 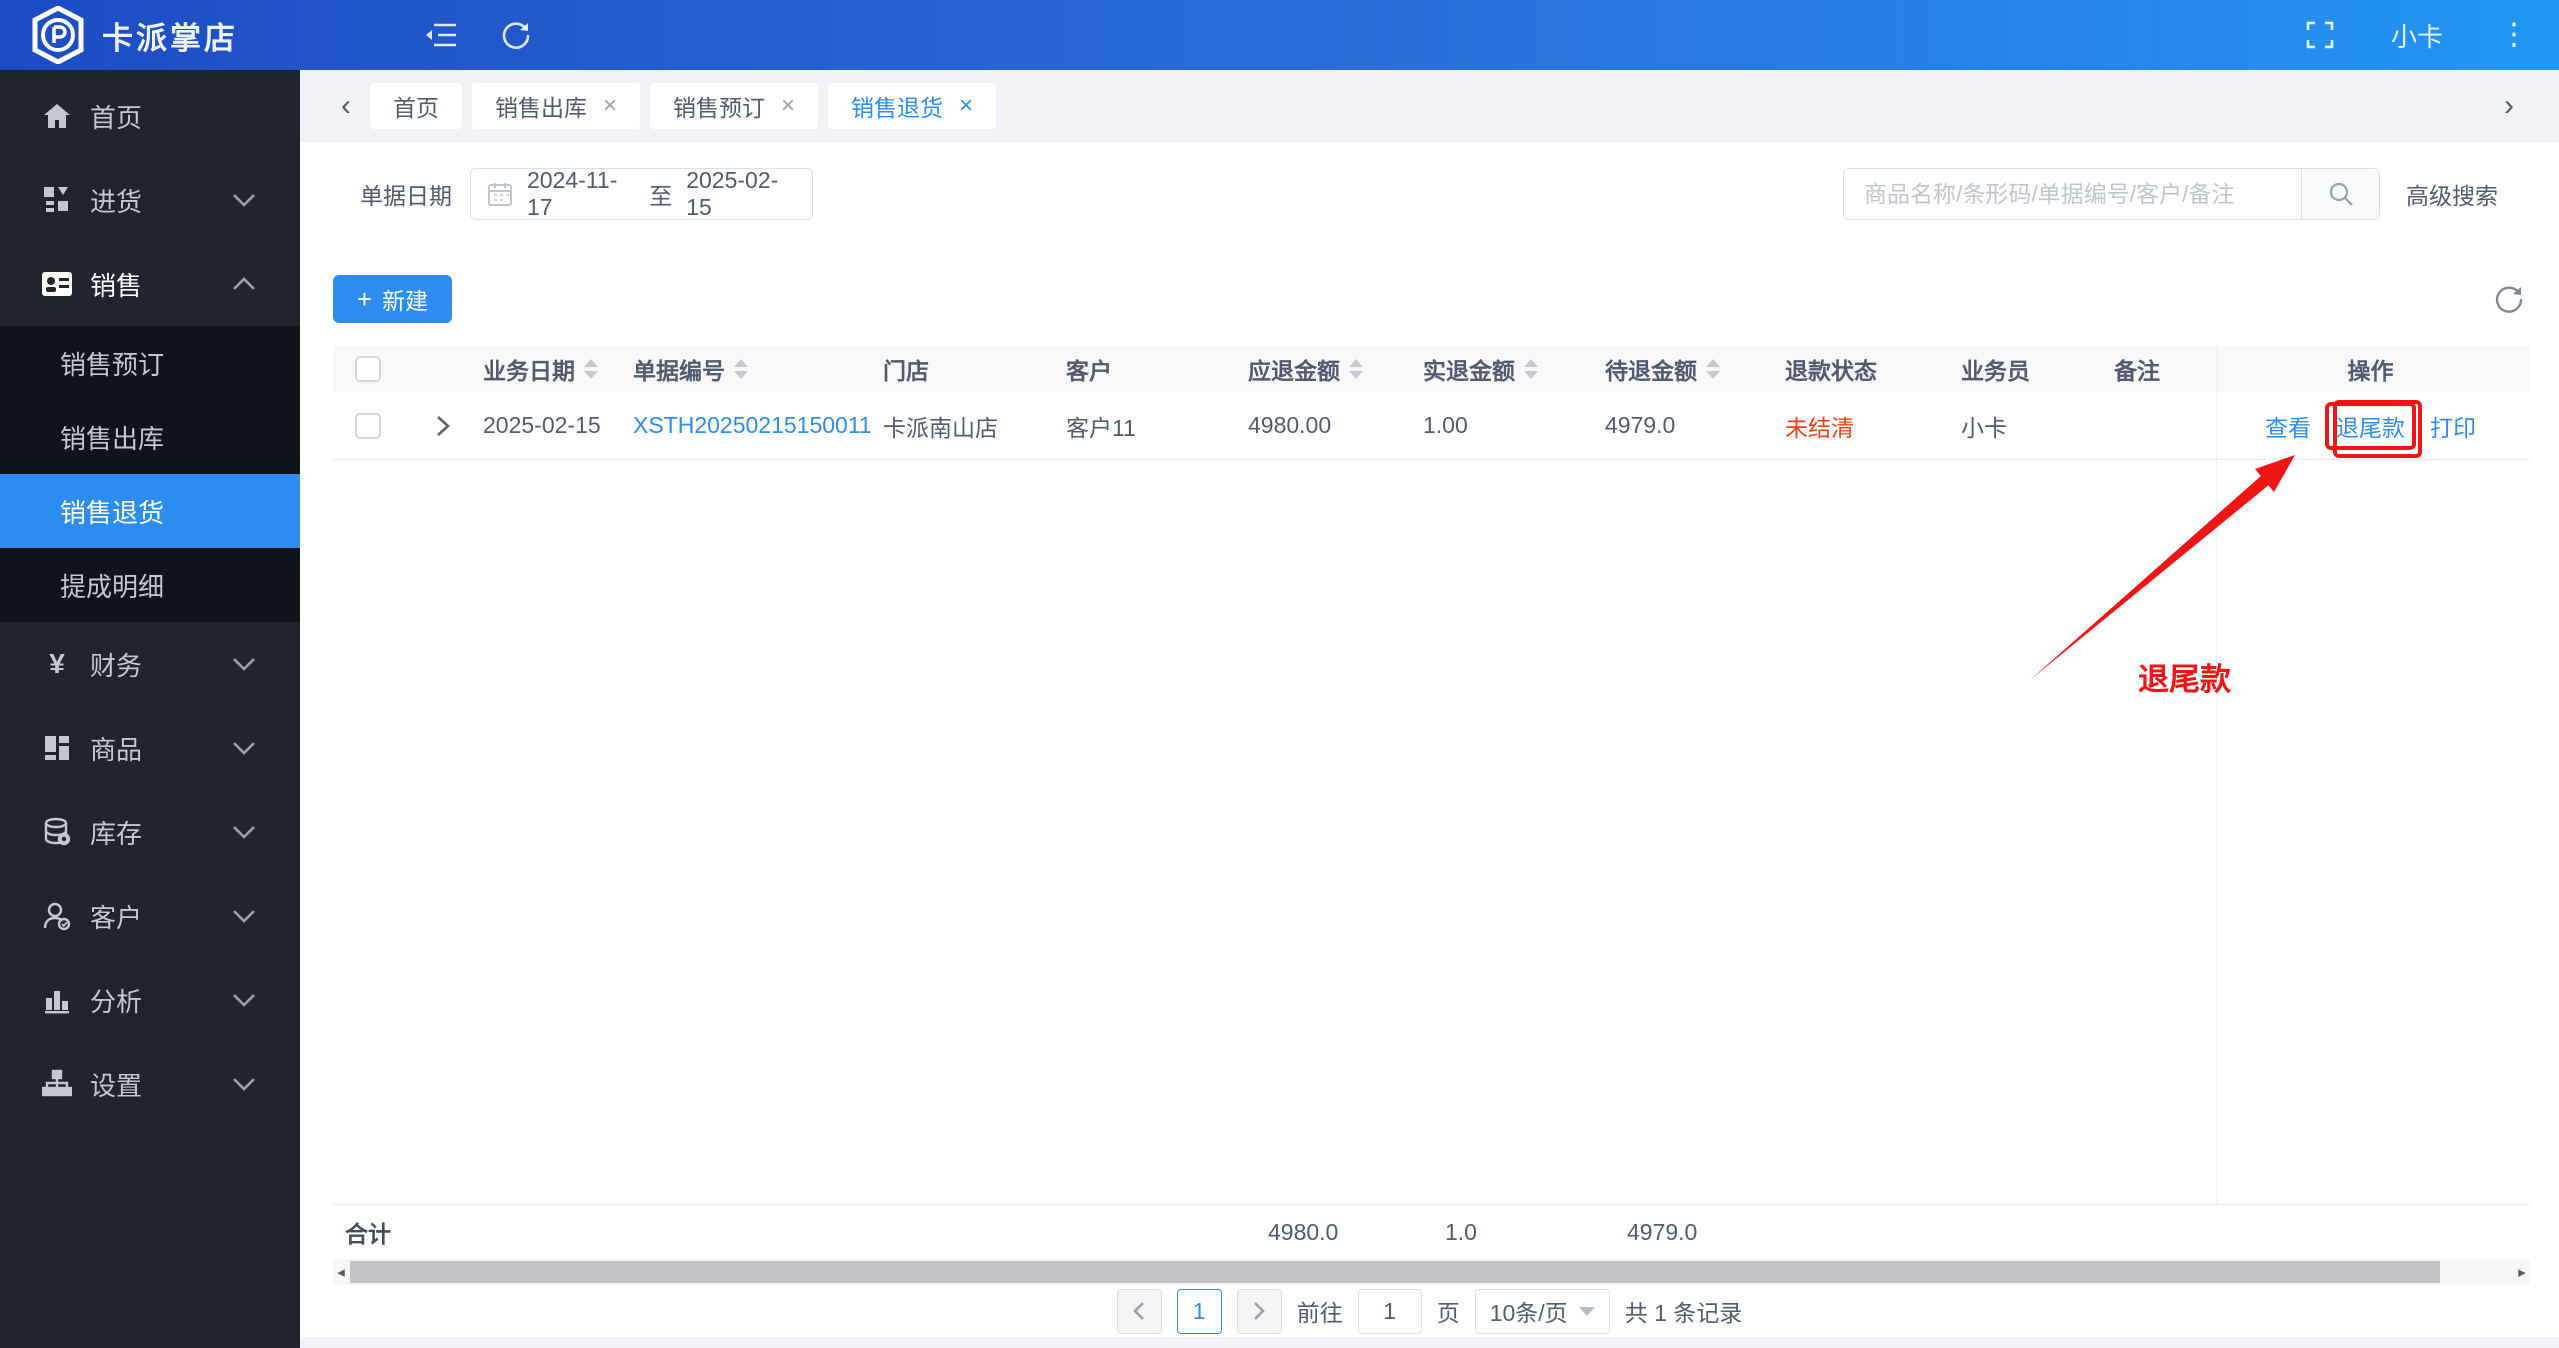 What do you see at coordinates (150, 585) in the screenshot?
I see `sidebar-subitem-commission-detail: 提成明细` at bounding box center [150, 585].